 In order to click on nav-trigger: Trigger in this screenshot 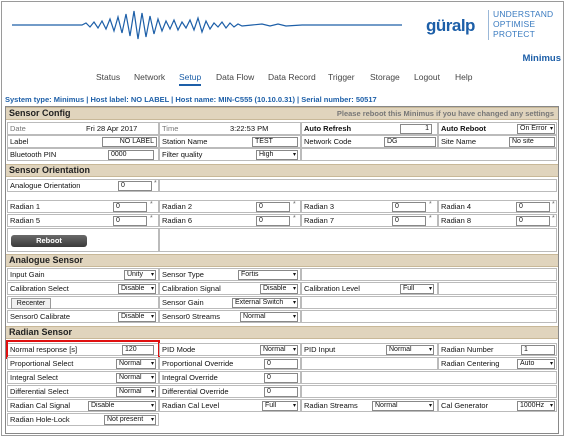, I will do `click(341, 77)`.